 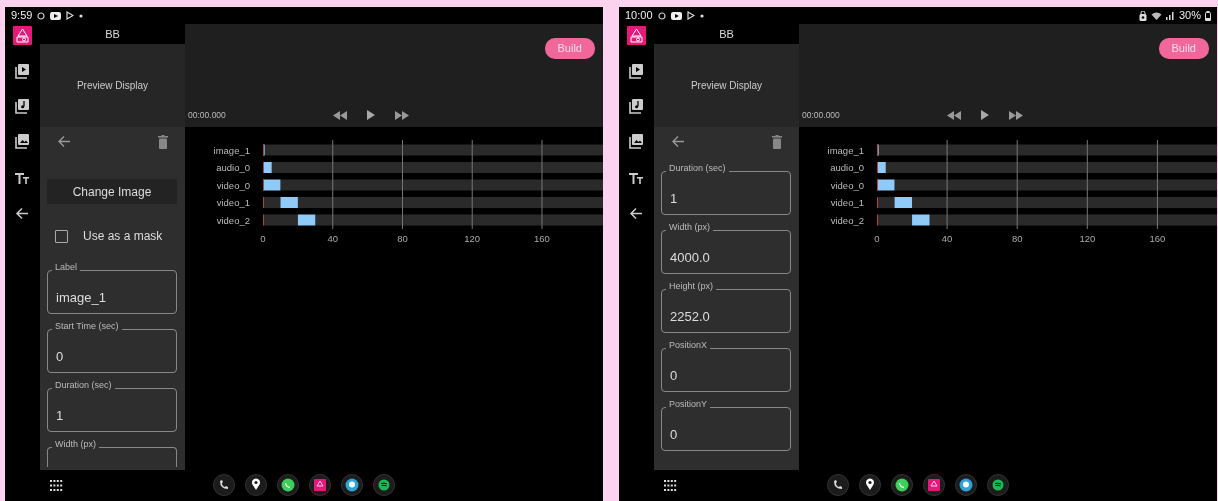 What do you see at coordinates (1142, 15) in the screenshot?
I see `lock-icon` at bounding box center [1142, 15].